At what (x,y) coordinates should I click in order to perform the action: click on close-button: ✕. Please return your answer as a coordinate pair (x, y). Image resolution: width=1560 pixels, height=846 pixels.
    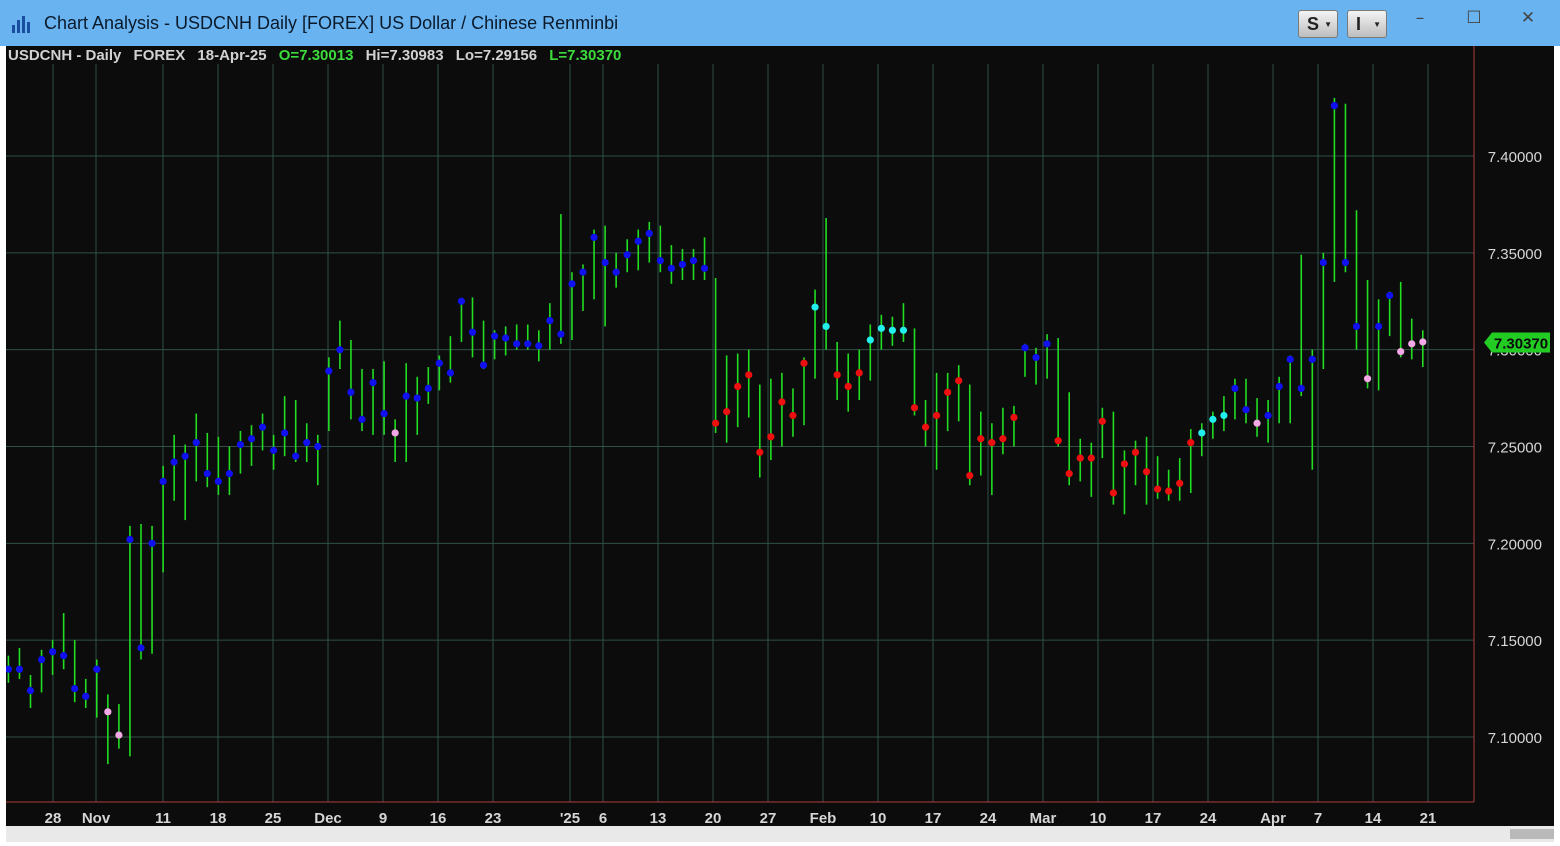
    Looking at the image, I should click on (1528, 18).